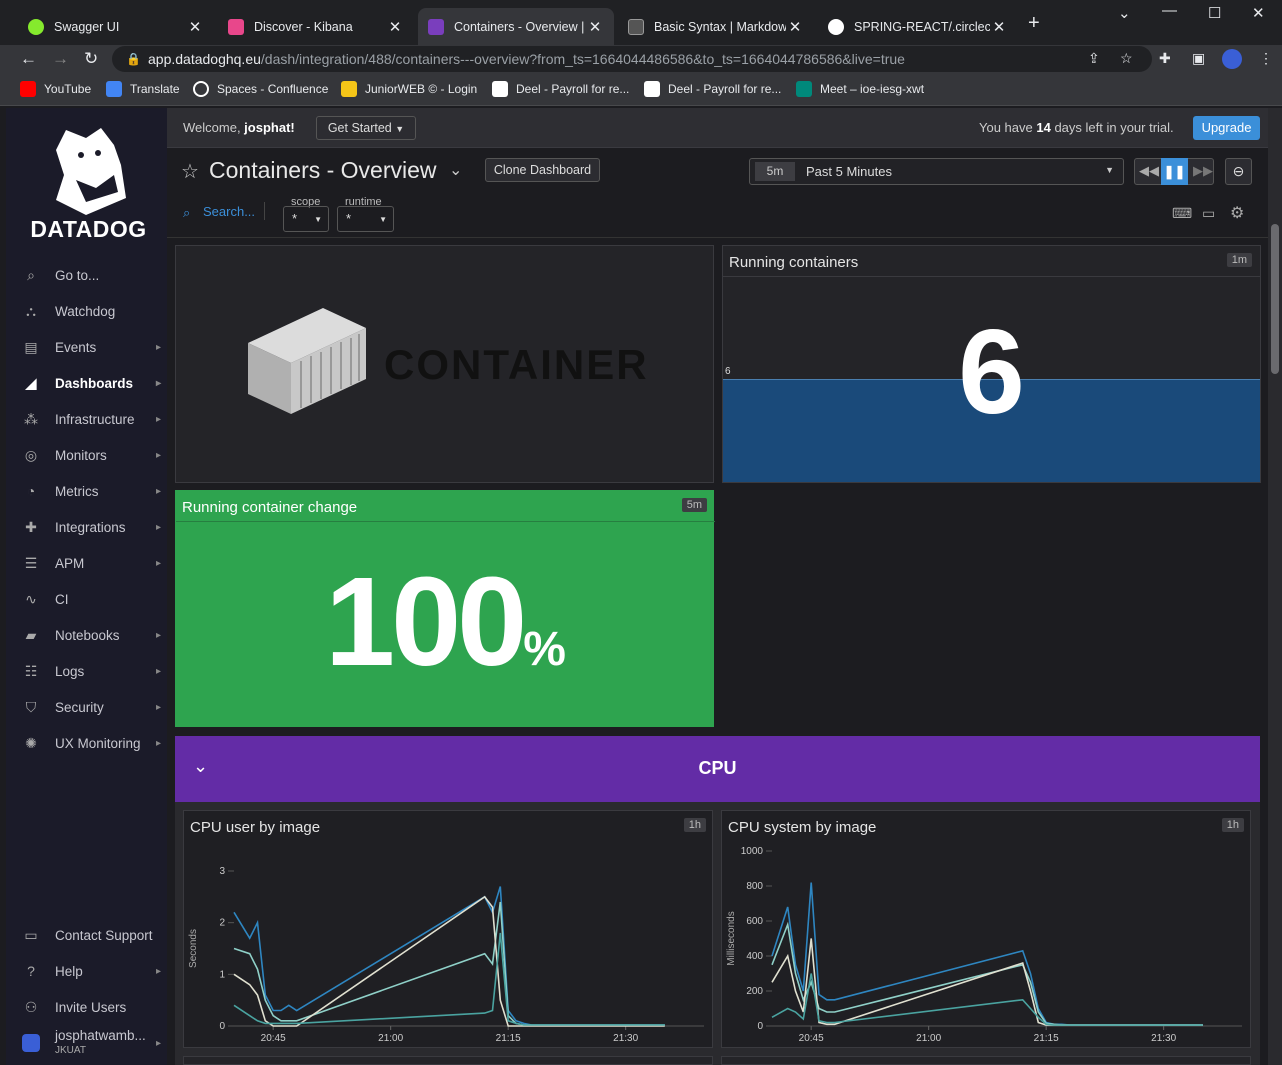  Describe the element at coordinates (500, 89) in the screenshot. I see `deel-icon` at that location.